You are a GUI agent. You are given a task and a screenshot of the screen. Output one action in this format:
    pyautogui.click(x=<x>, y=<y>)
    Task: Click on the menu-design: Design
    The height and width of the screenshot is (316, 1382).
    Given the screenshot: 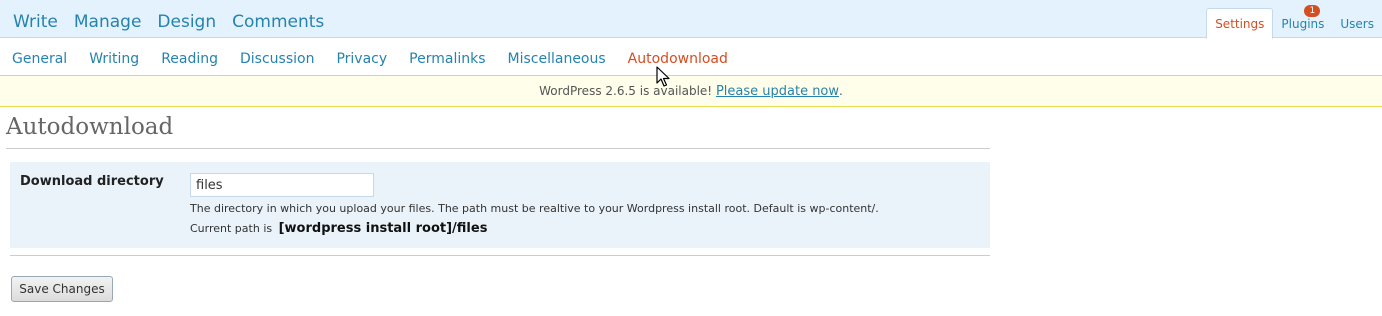 What is the action you would take?
    pyautogui.click(x=186, y=22)
    